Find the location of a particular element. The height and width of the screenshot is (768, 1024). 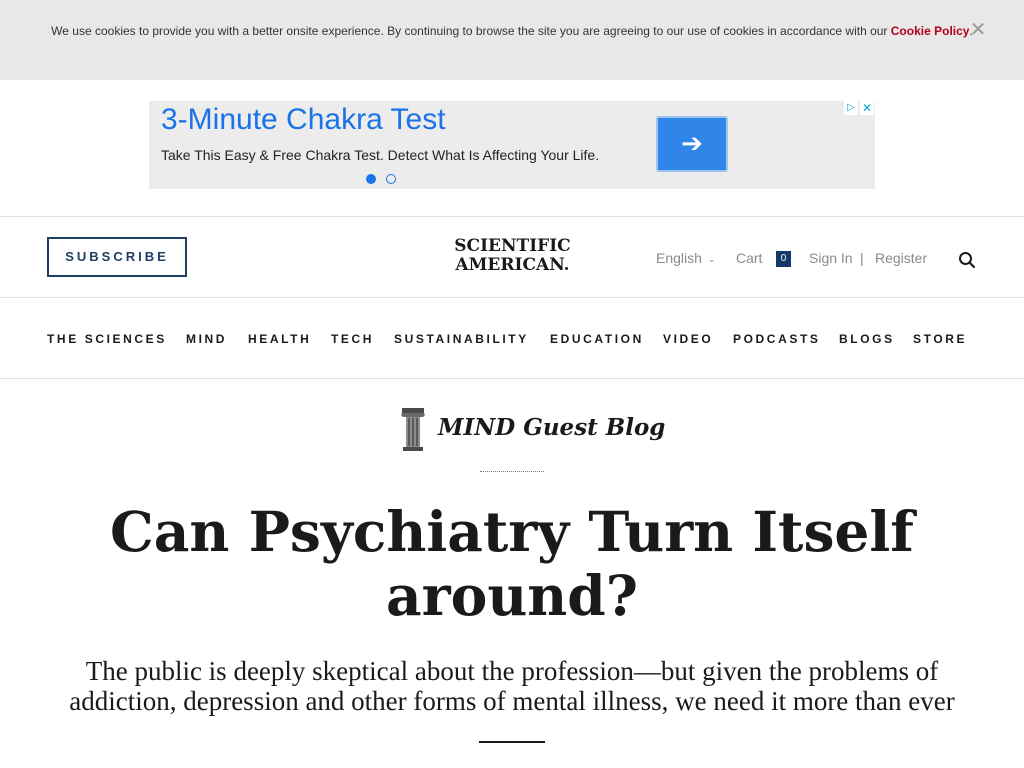

ad-cta-button: ➔ is located at coordinates (692, 144).